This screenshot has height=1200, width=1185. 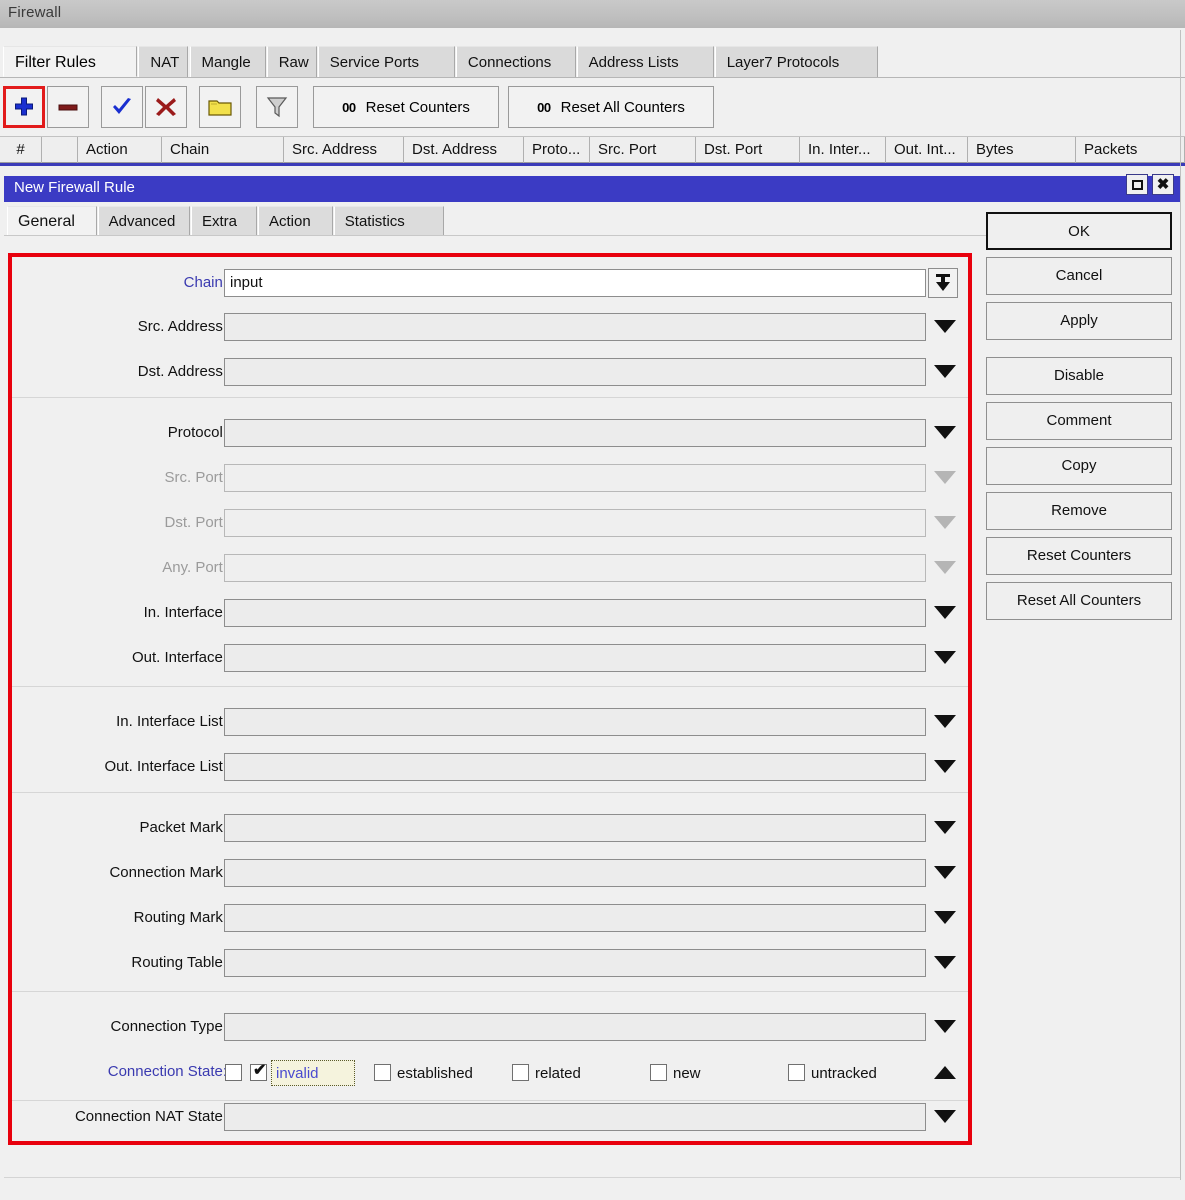 I want to click on chevron-down-icon-routing-table, so click(x=945, y=962).